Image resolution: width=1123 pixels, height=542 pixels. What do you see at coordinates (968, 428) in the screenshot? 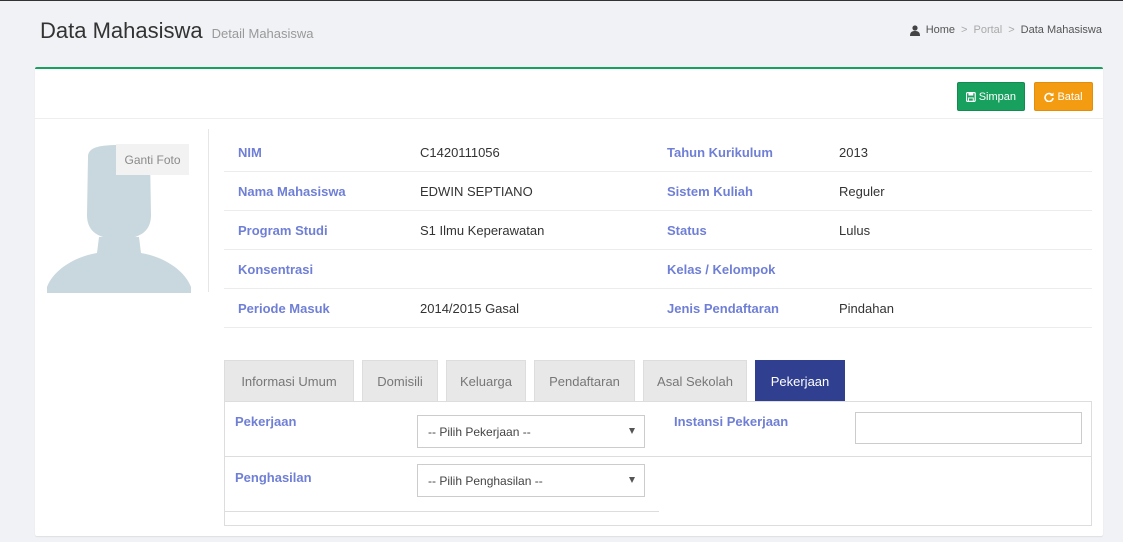
I see `instansi-pekerjaan-input` at bounding box center [968, 428].